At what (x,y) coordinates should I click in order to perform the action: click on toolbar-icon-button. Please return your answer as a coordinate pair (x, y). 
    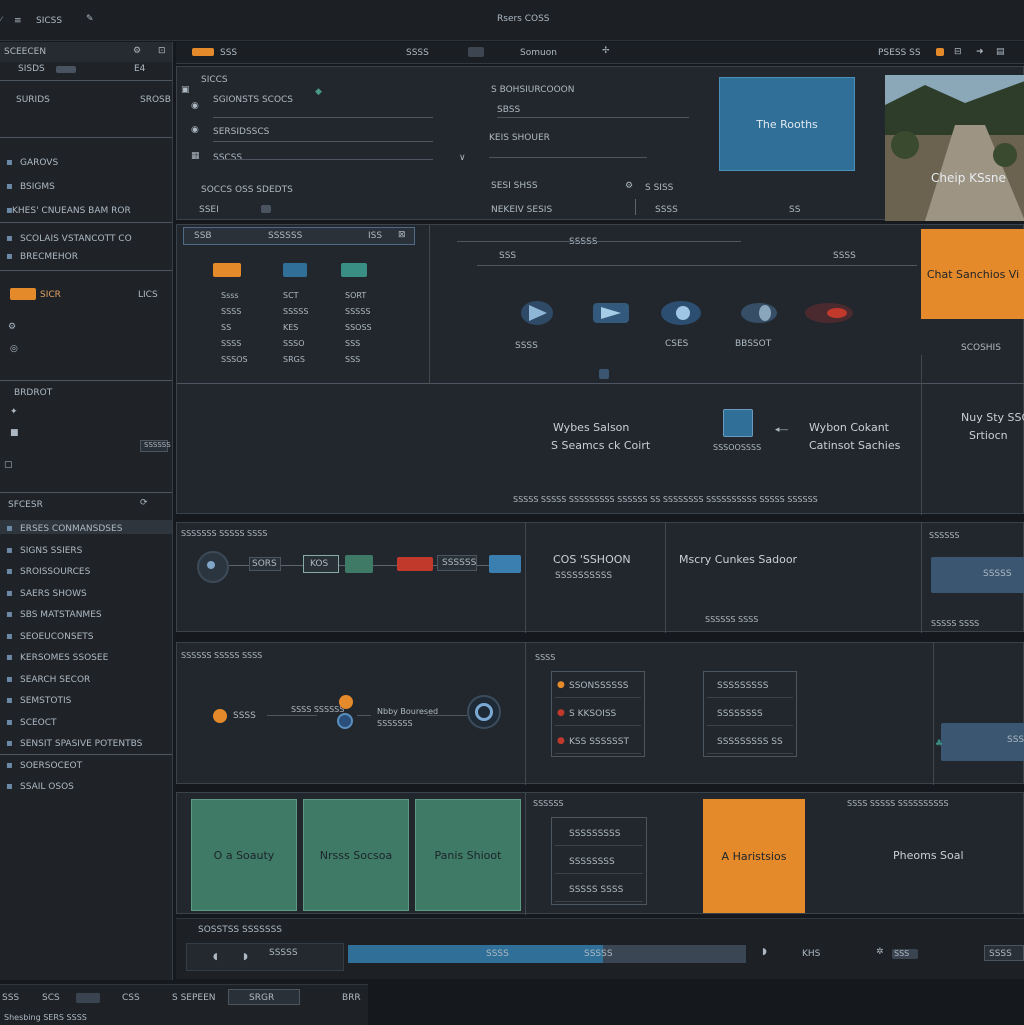
    Looking at the image, I should click on (476, 52).